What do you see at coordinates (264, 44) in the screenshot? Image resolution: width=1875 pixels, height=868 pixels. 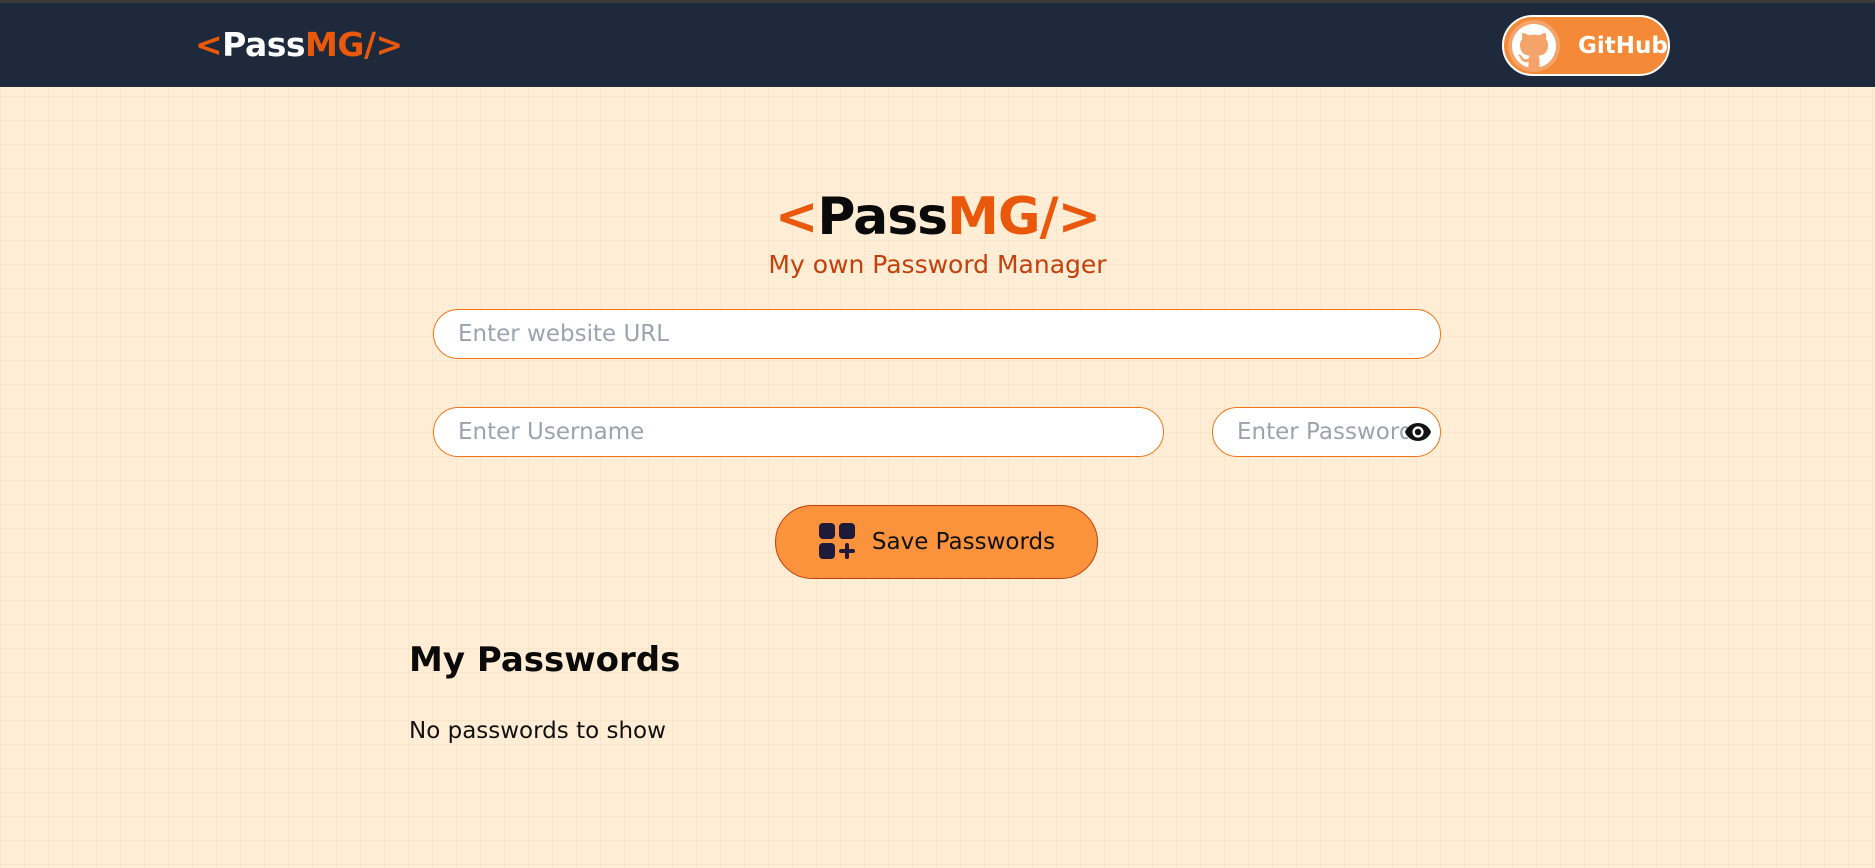 I see `logo-name-part1: Pass` at bounding box center [264, 44].